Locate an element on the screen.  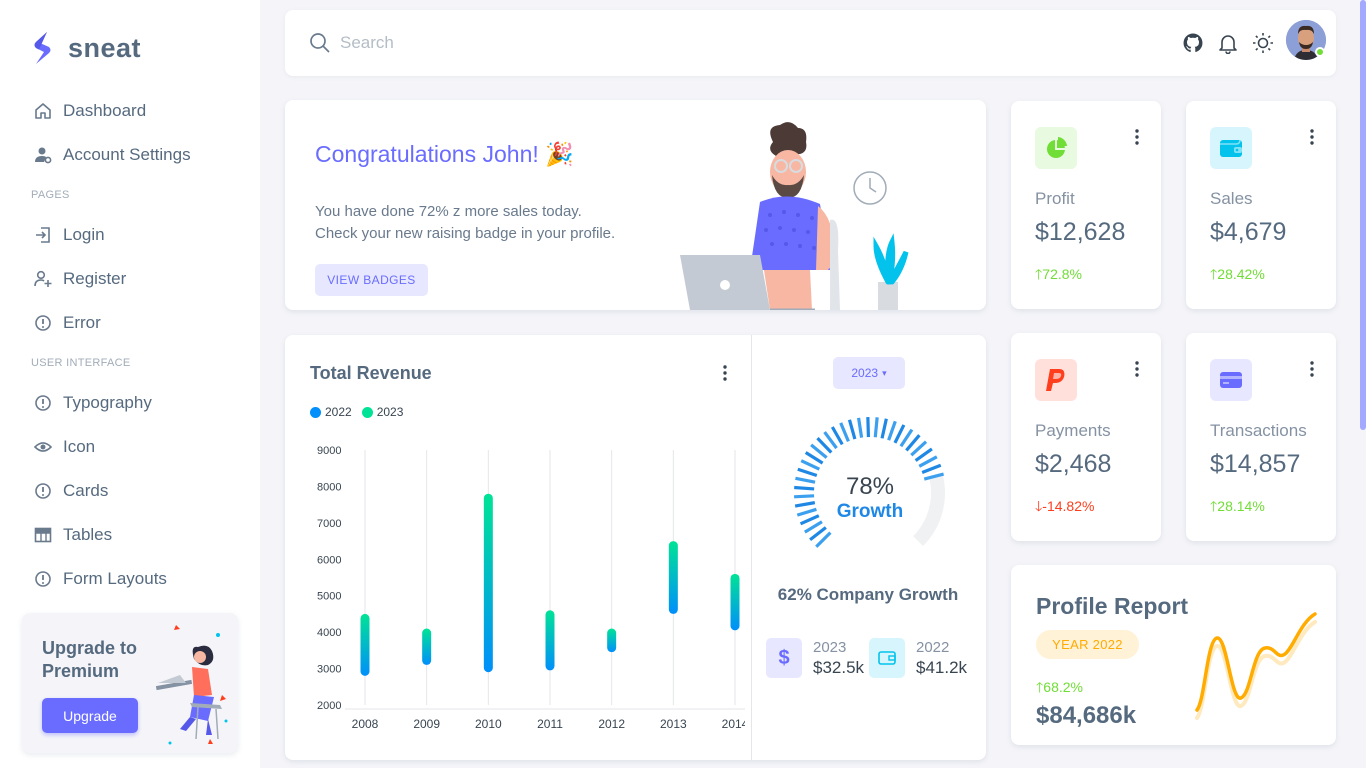
legend-label: 2022 is located at coordinates (338, 412).